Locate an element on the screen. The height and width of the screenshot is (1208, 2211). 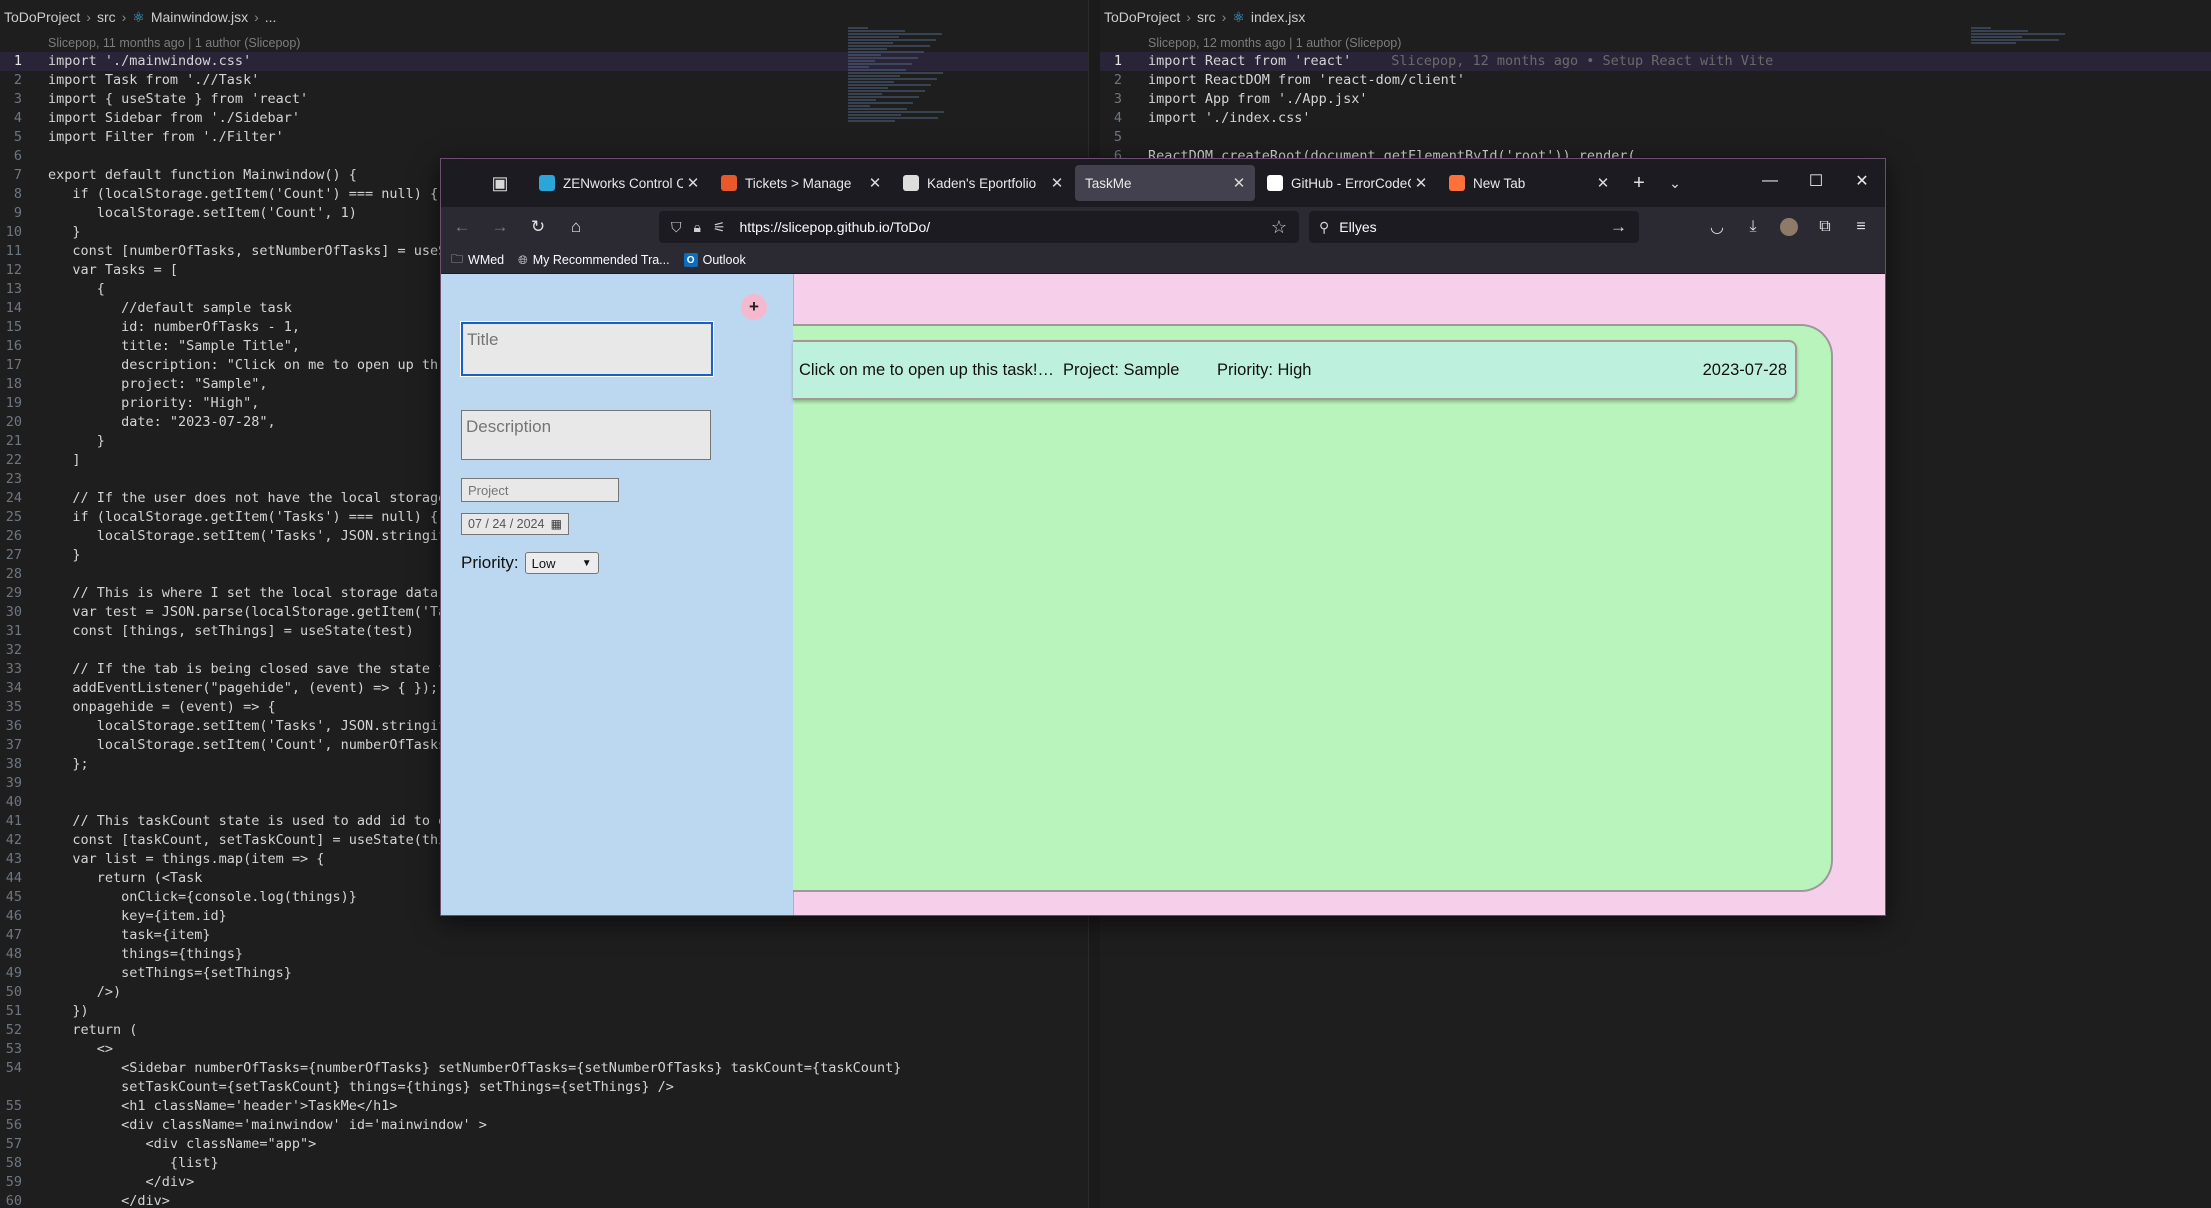
code-text: import Task from './/Task' is located at coordinates (153, 80).